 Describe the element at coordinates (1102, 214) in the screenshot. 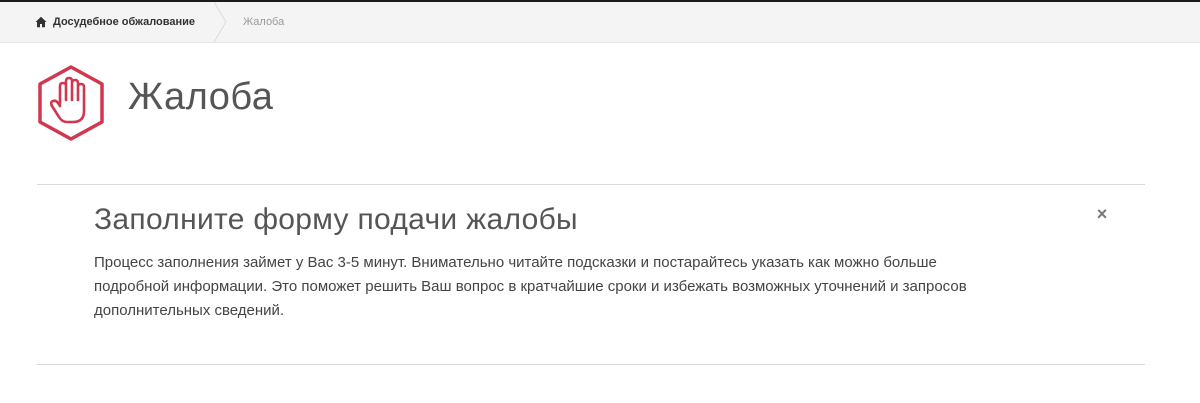

I see `close-icon: ×` at that location.